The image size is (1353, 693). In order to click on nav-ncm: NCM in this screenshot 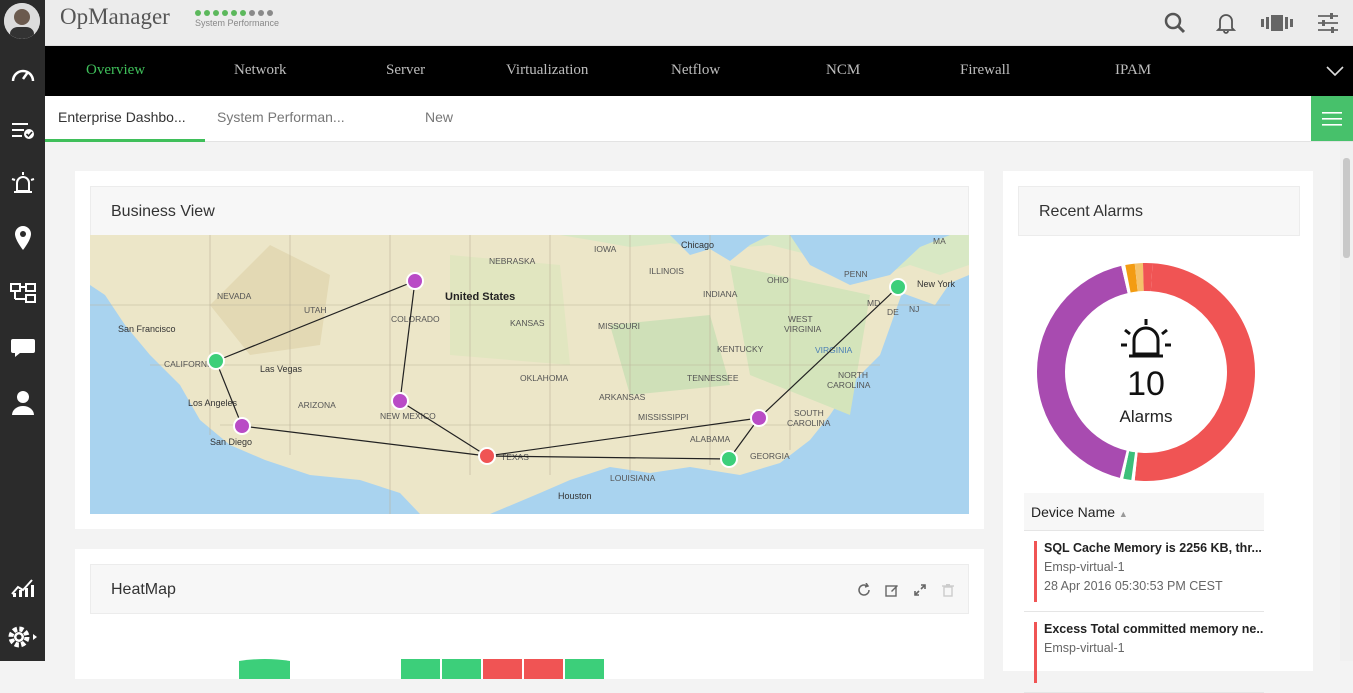, I will do `click(843, 71)`.